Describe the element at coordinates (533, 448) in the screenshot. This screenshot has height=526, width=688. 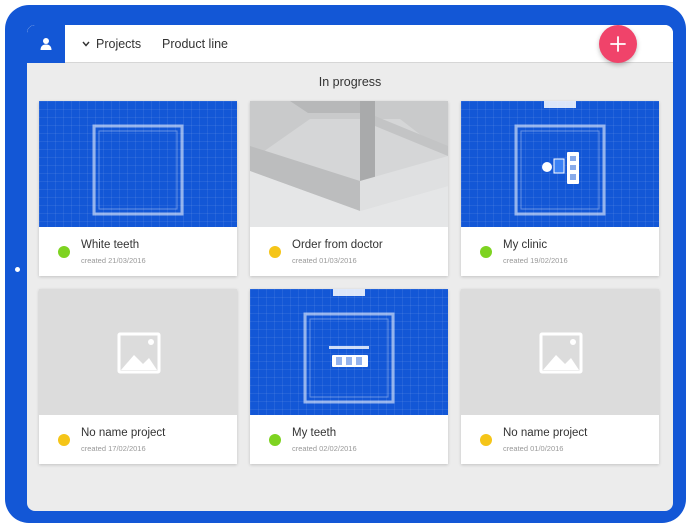
I see `project-date: created 01/0/2016` at that location.